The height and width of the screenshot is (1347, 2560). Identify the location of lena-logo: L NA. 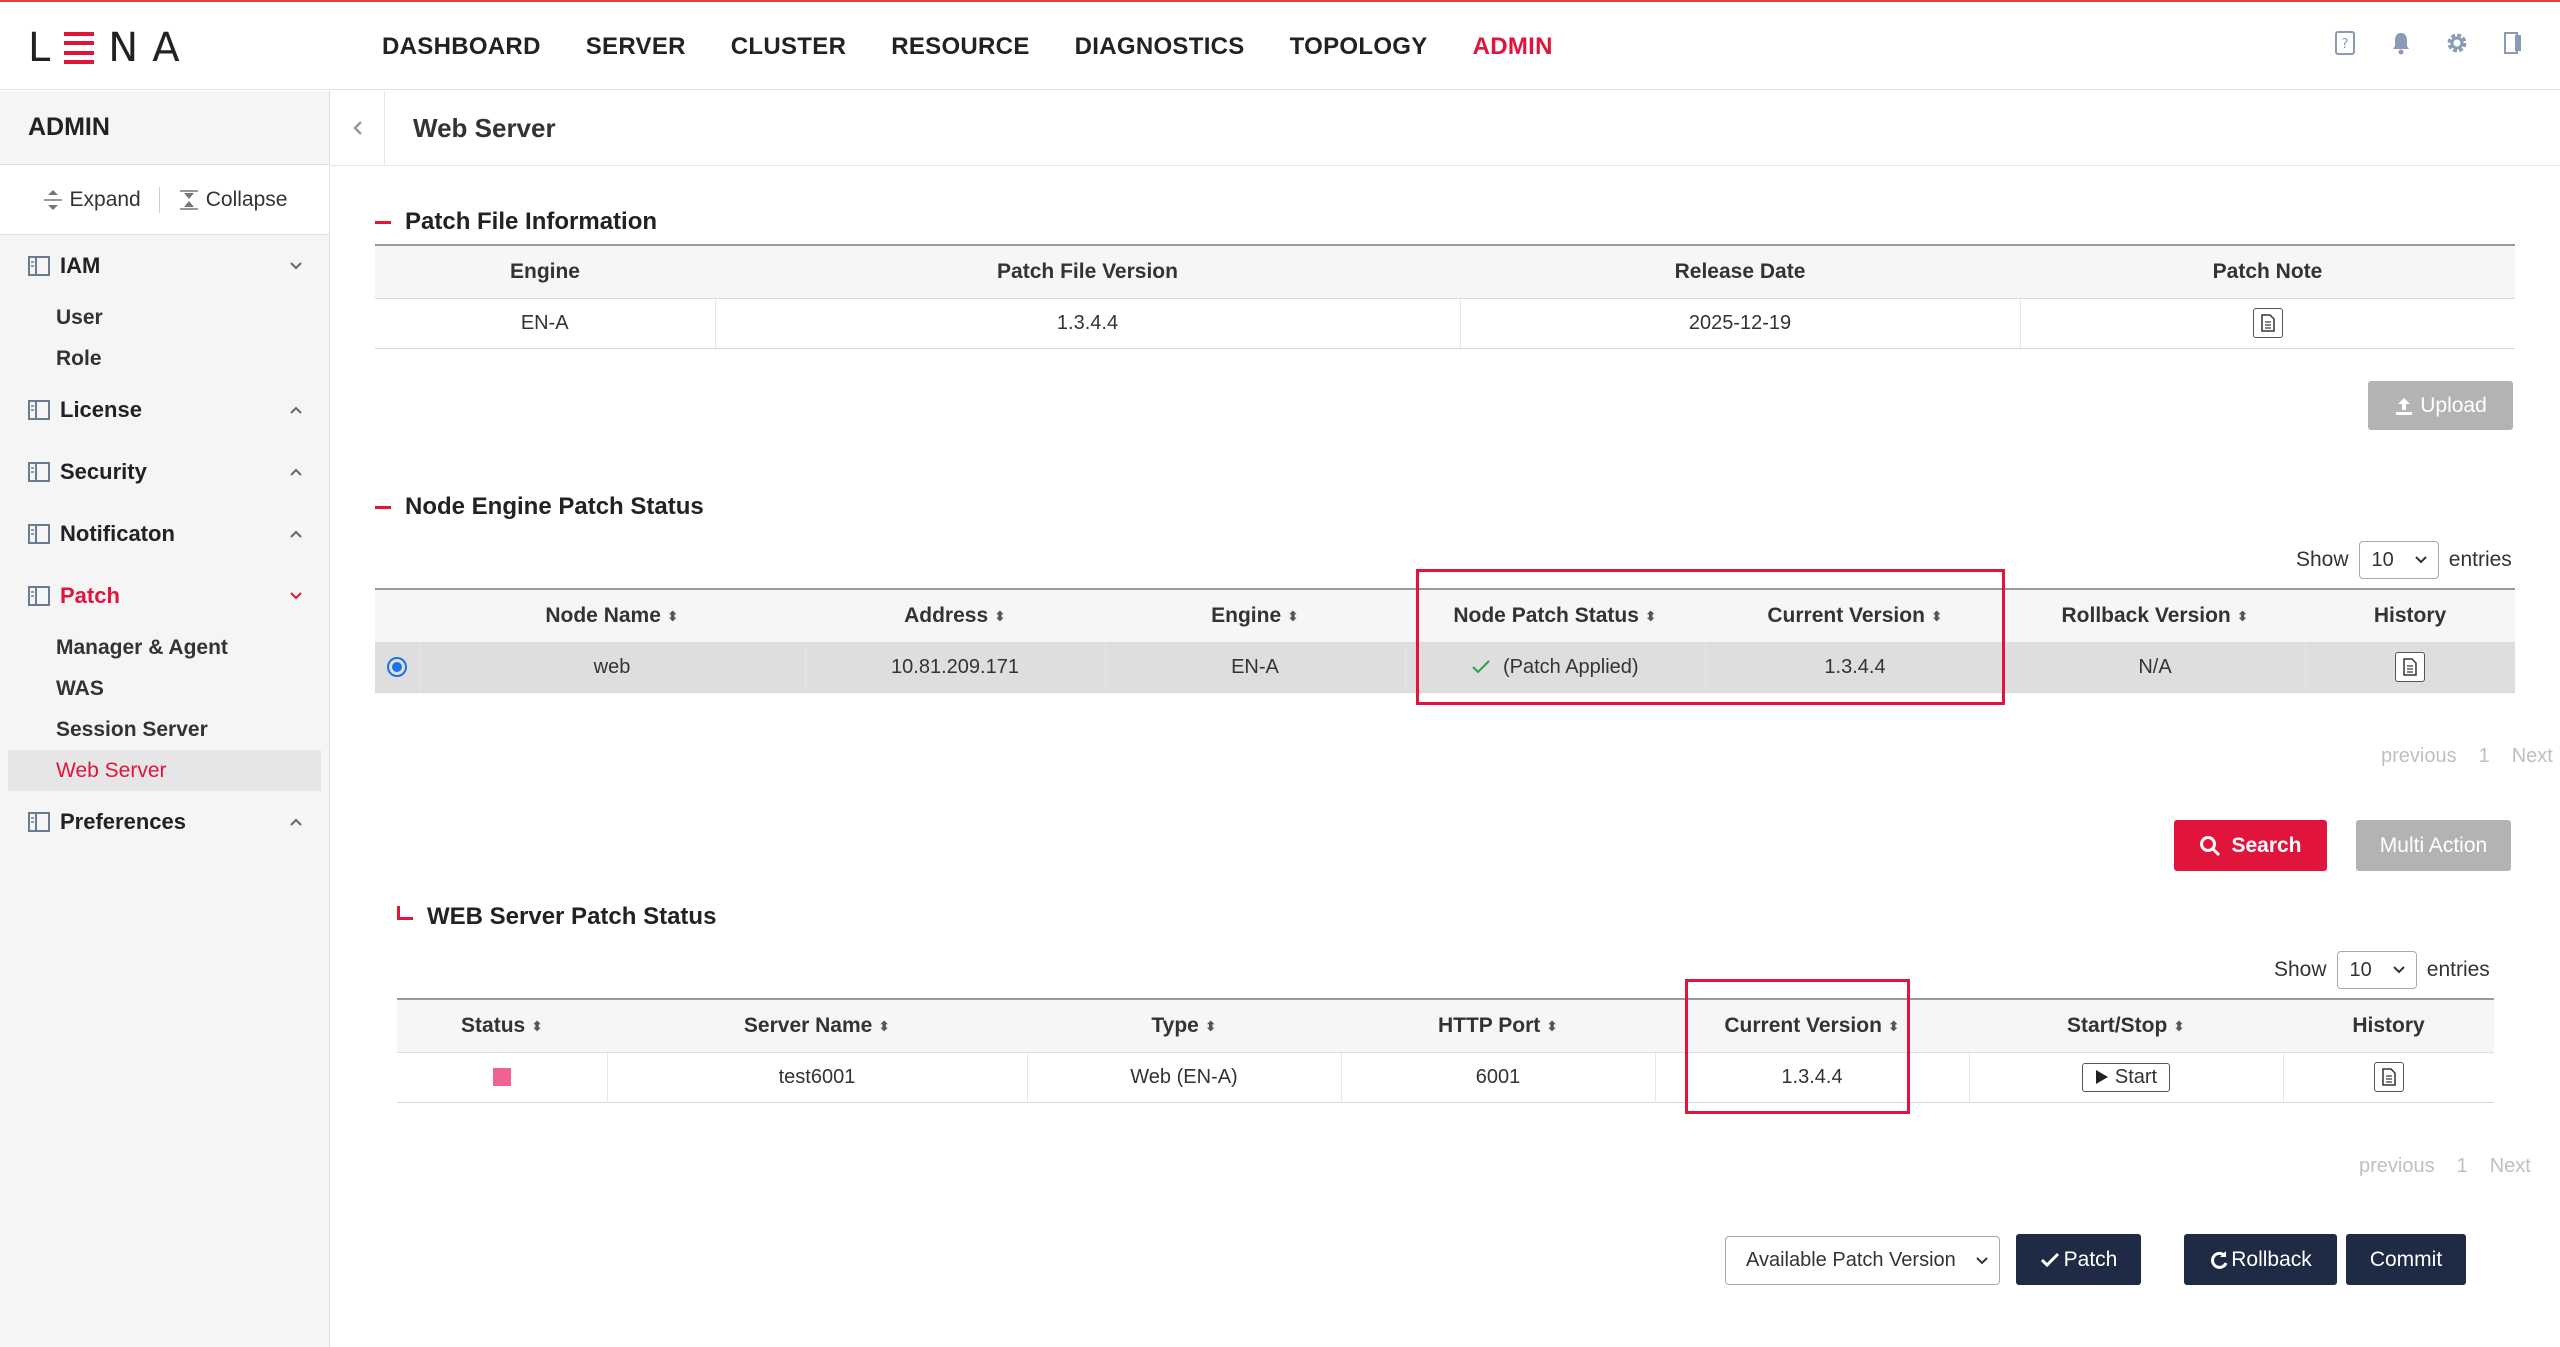
(111, 48).